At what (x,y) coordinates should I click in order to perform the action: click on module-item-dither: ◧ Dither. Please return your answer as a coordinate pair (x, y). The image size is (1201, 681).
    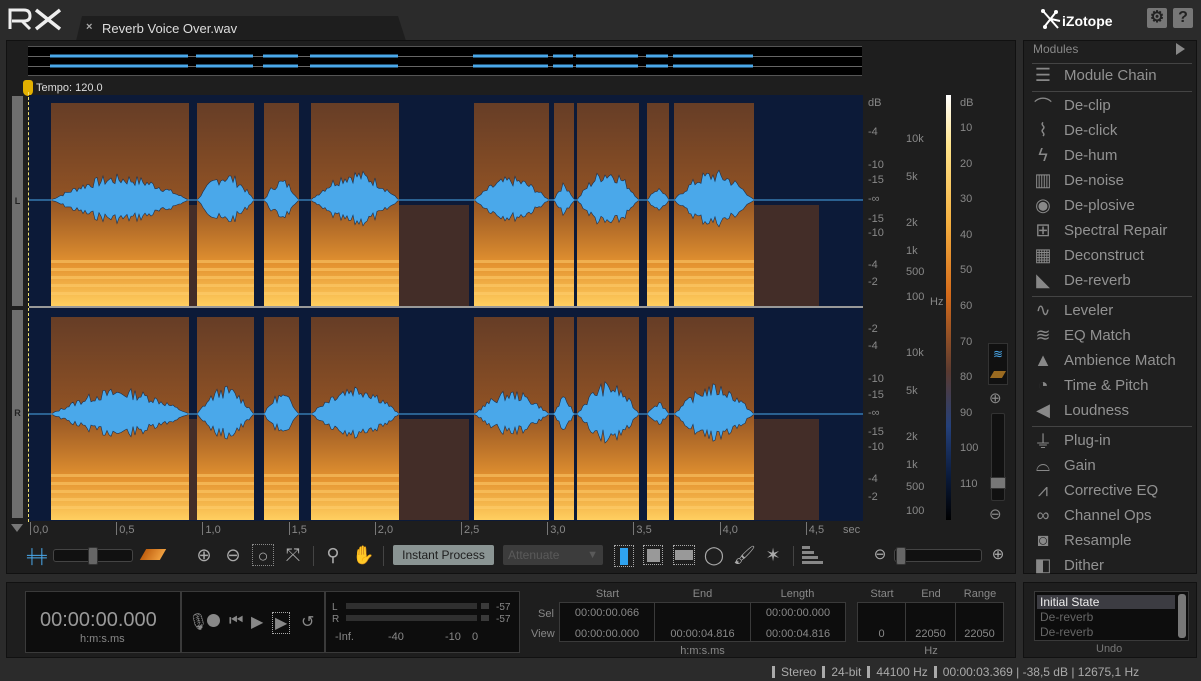
    Looking at the image, I should click on (1112, 565).